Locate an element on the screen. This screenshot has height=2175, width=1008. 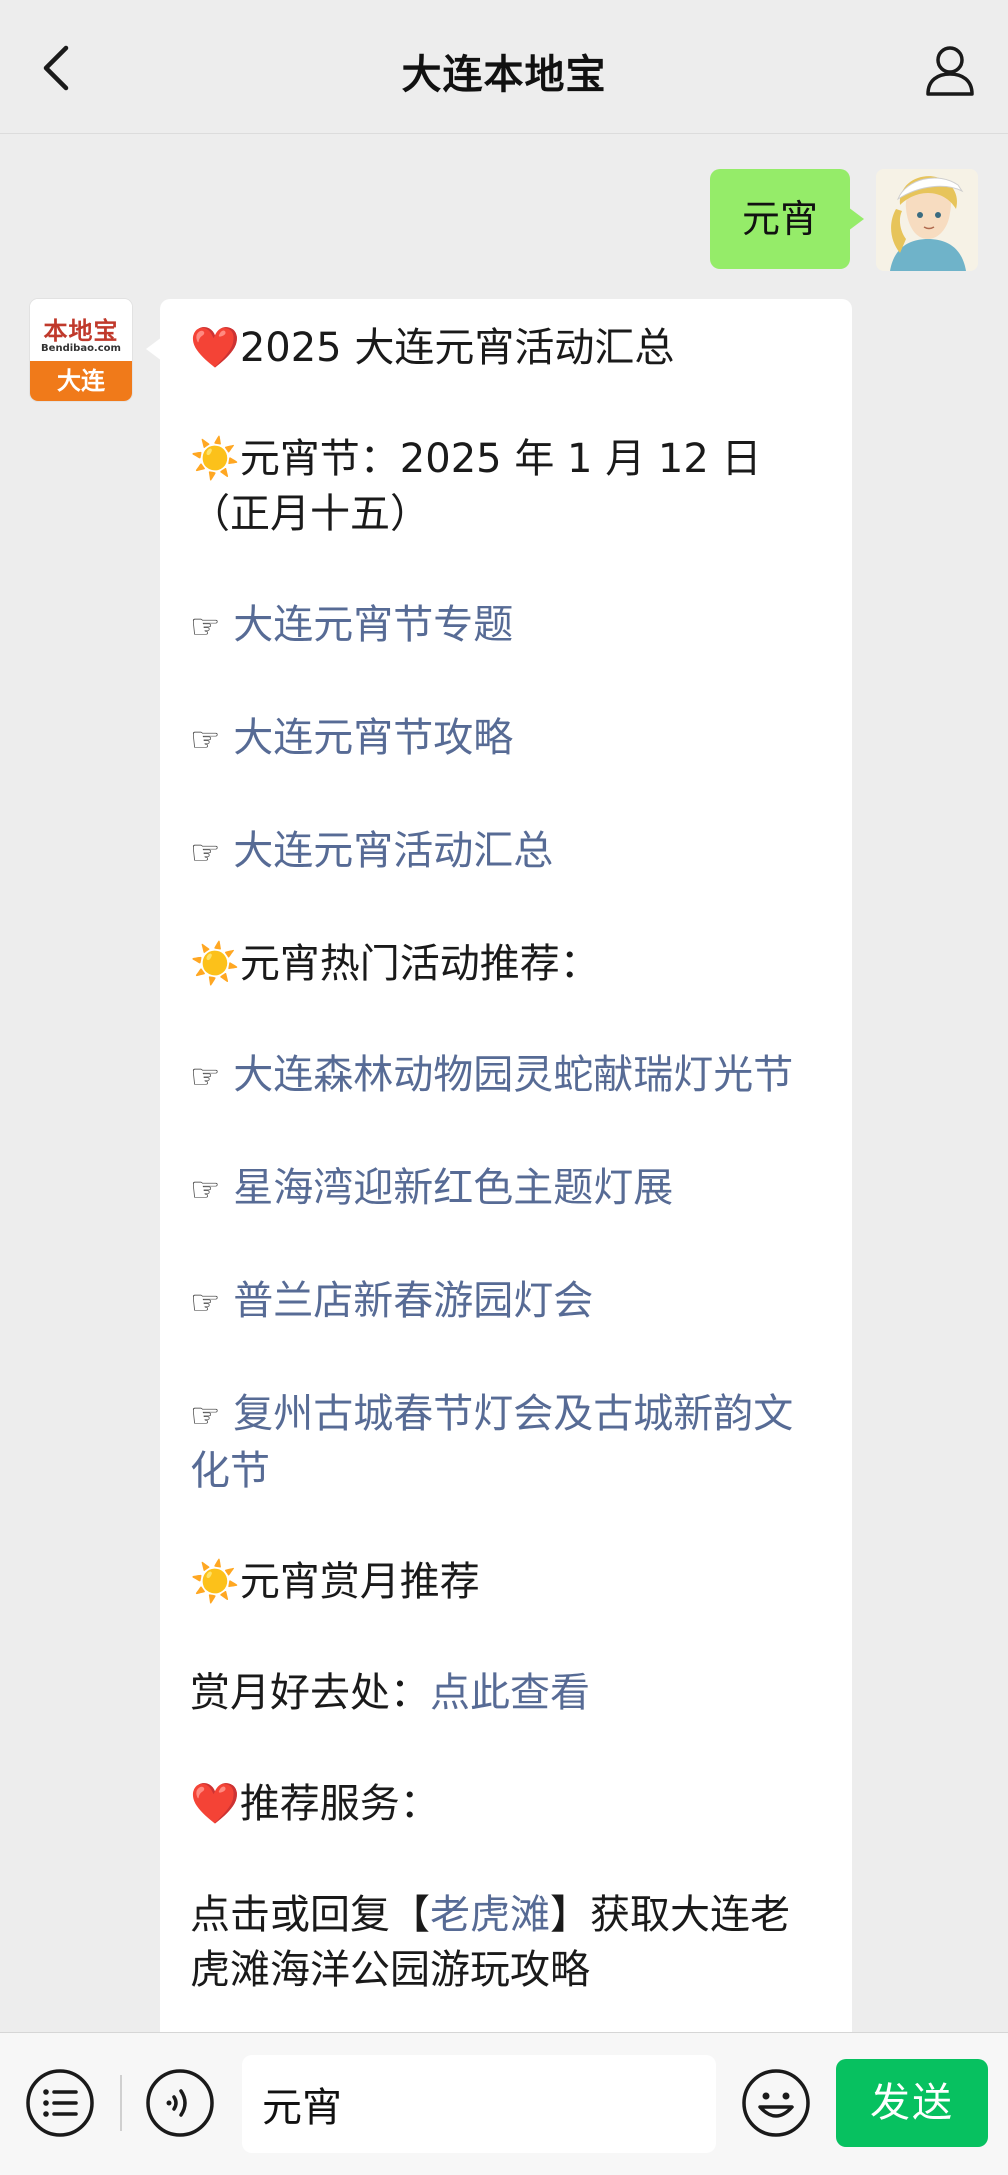
moon-viewing-line: 赏月好去处：点此查看 is located at coordinates (390, 1693).